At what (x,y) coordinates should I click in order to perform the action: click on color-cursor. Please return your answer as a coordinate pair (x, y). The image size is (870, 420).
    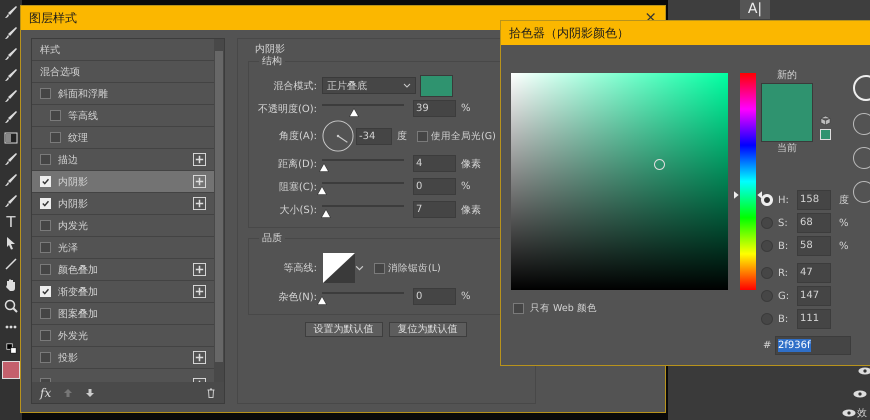
    Looking at the image, I should click on (659, 164).